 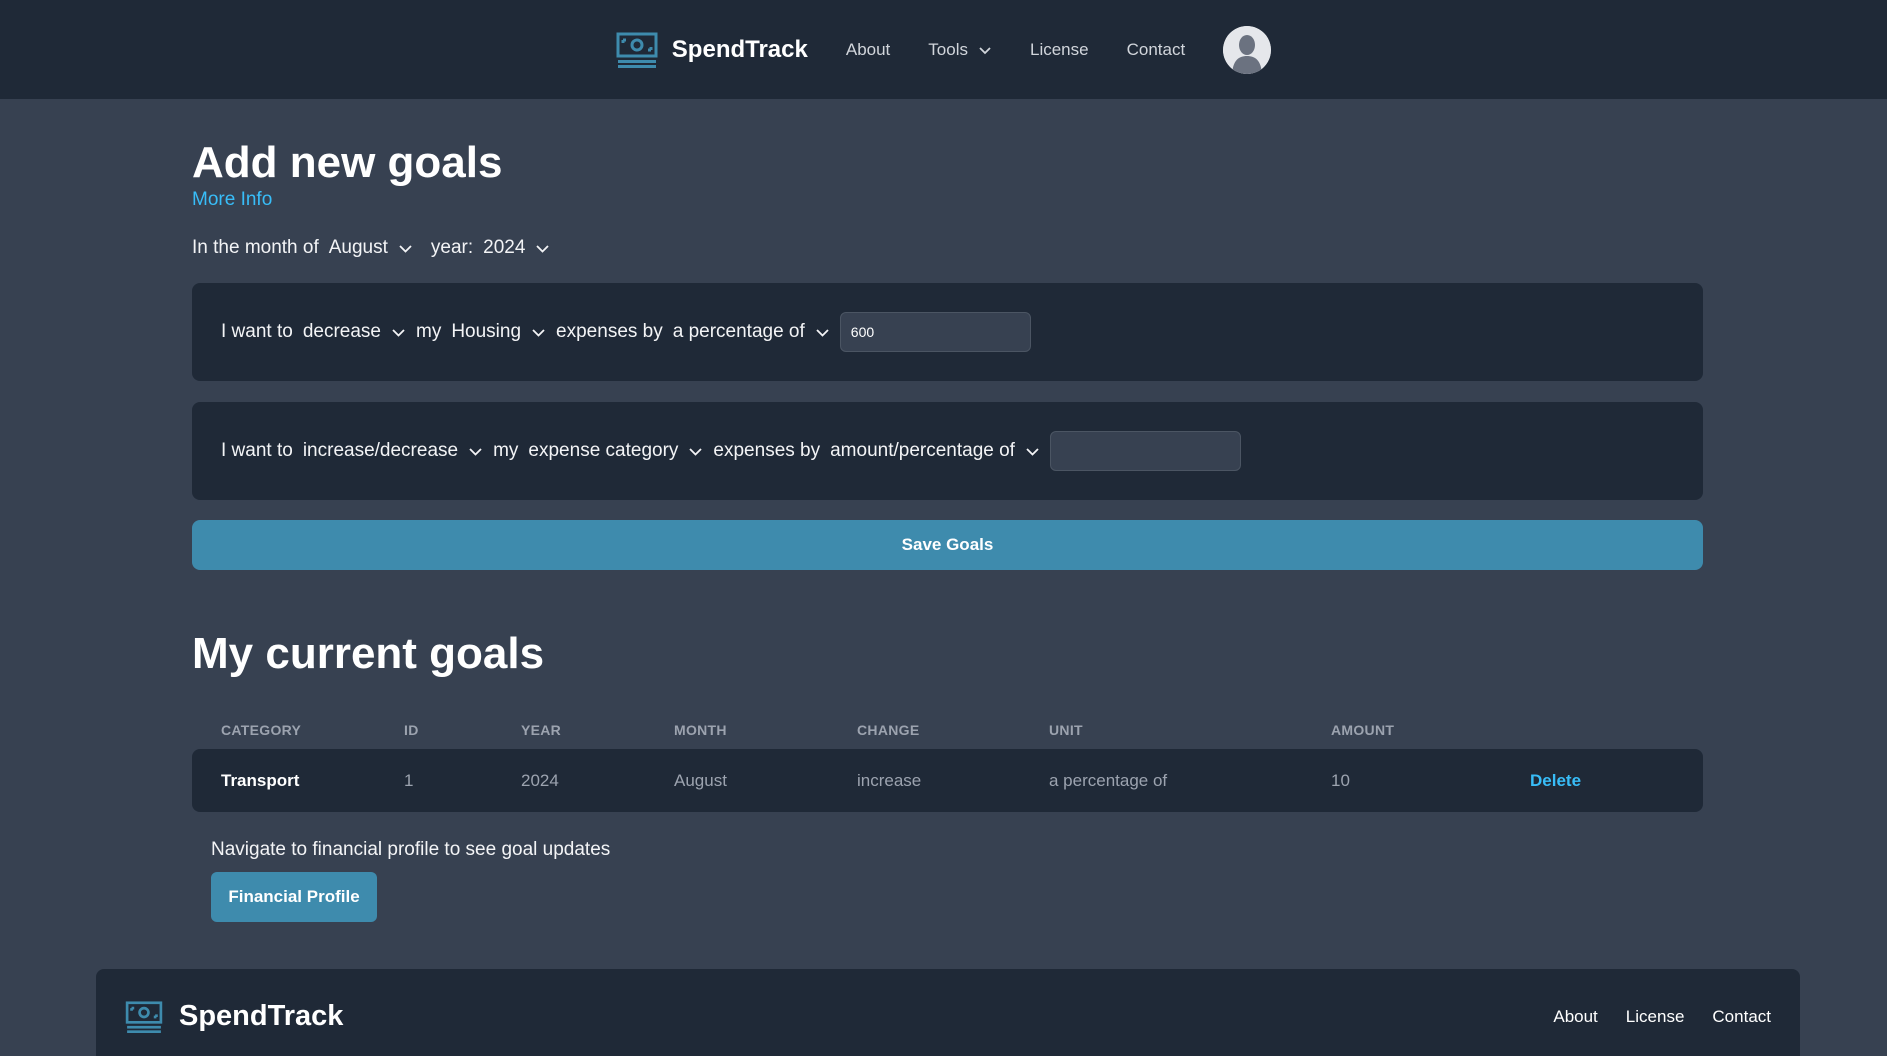 I want to click on top-navbar: SpendTrack About Tools License Contact, so click(x=943, y=49).